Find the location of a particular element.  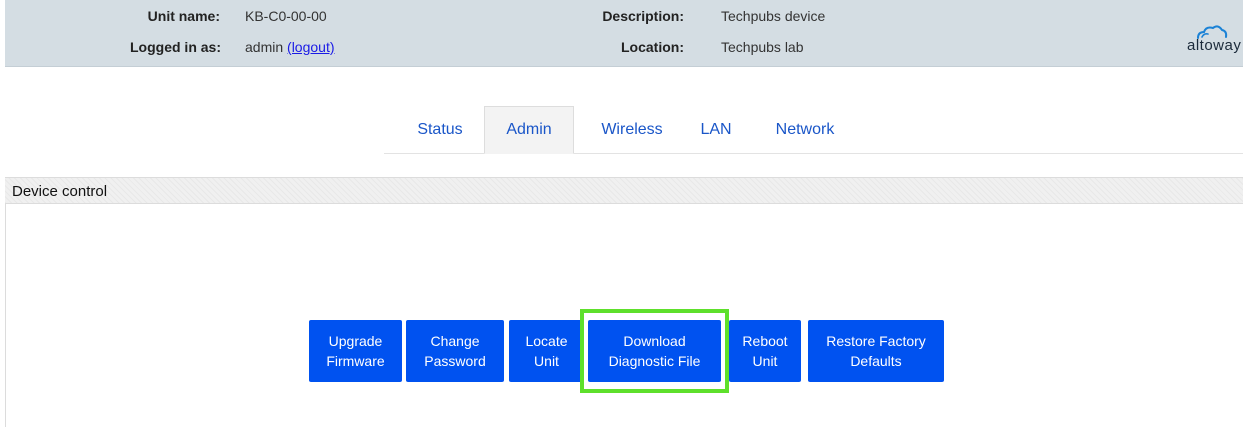

logout-link: (logout) is located at coordinates (310, 47).